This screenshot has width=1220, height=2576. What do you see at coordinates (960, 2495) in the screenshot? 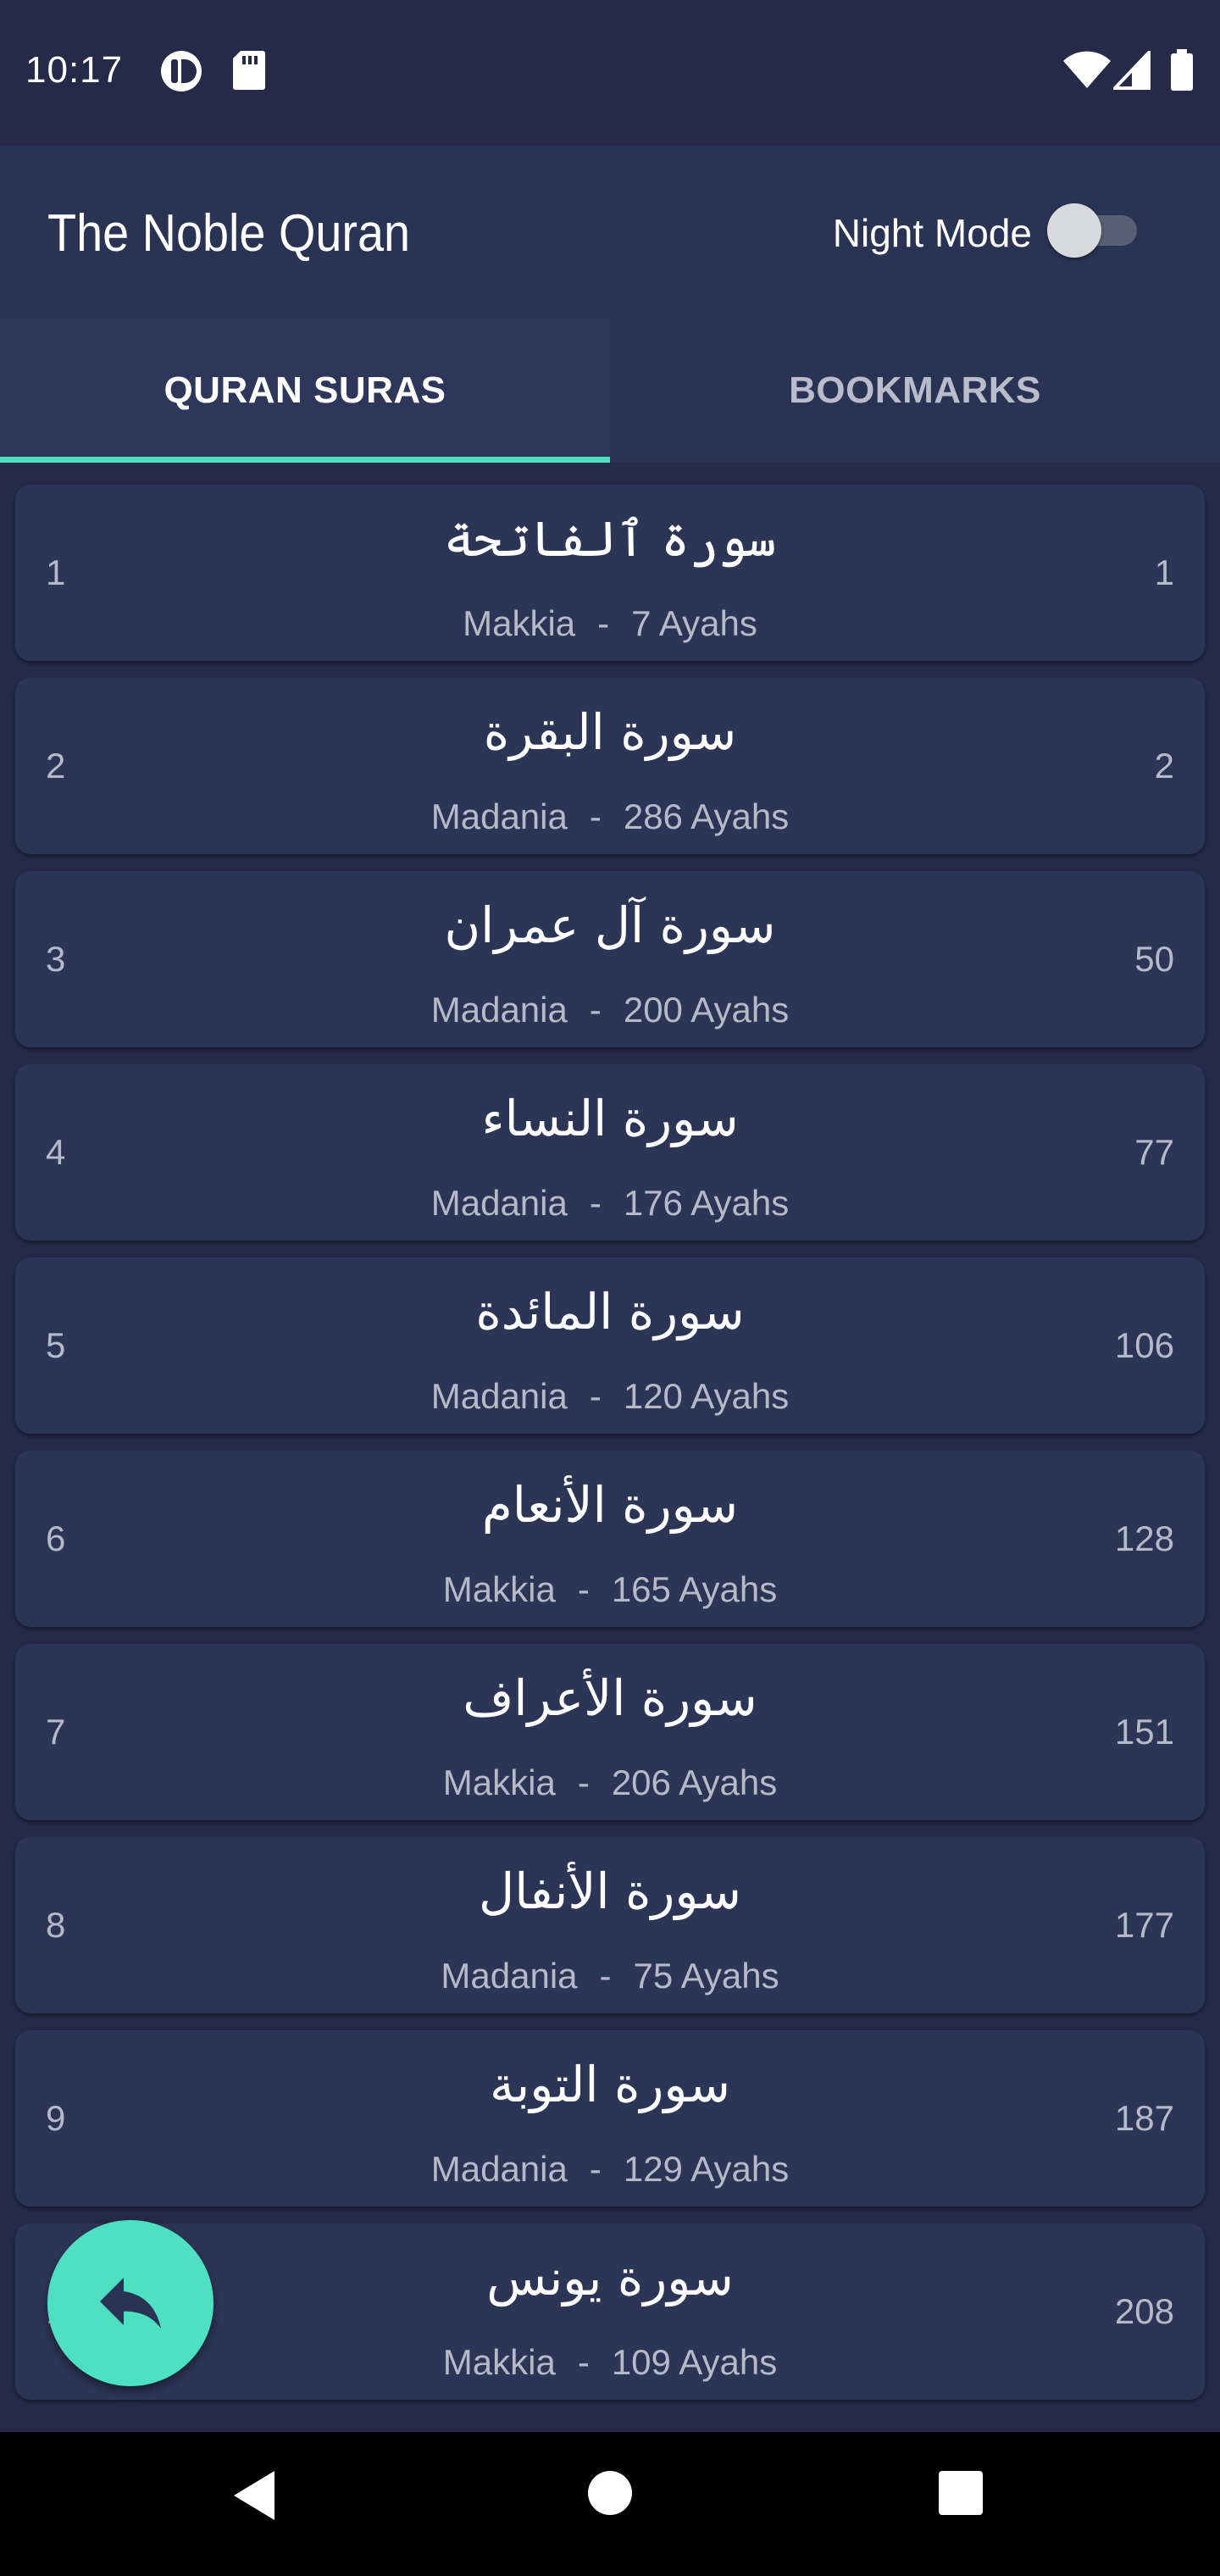
I see `recents-icon` at bounding box center [960, 2495].